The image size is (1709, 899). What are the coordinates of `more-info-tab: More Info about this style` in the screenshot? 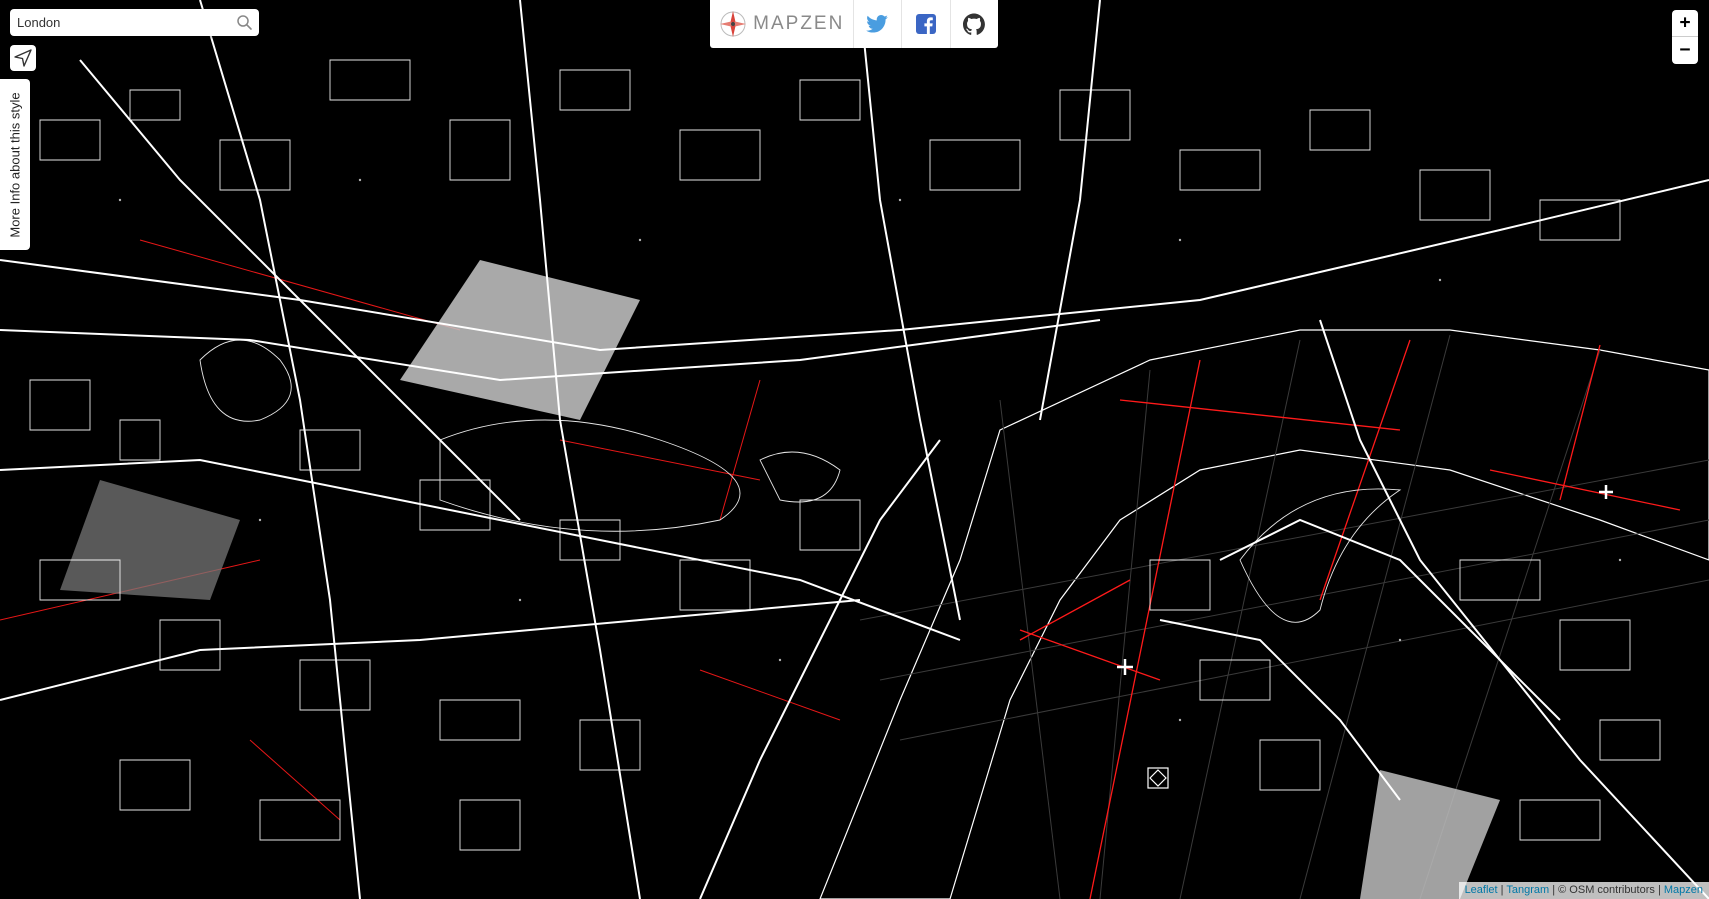 It's located at (15, 164).